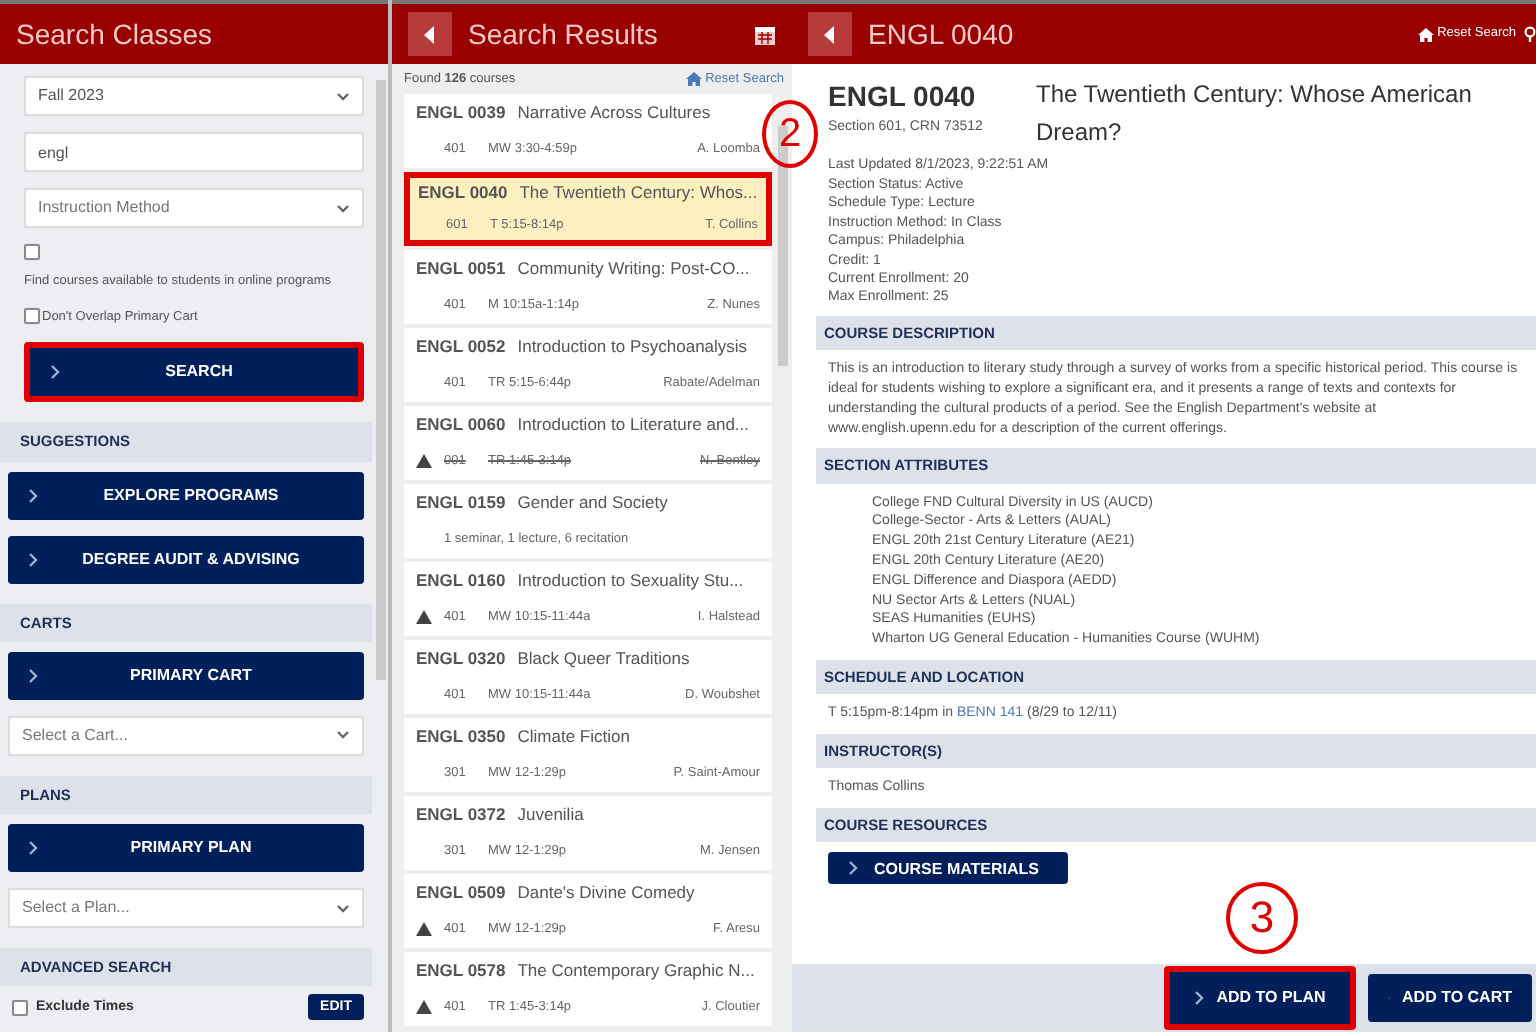 This screenshot has width=1536, height=1032. What do you see at coordinates (790, 134) in the screenshot?
I see `callout-number: 2` at bounding box center [790, 134].